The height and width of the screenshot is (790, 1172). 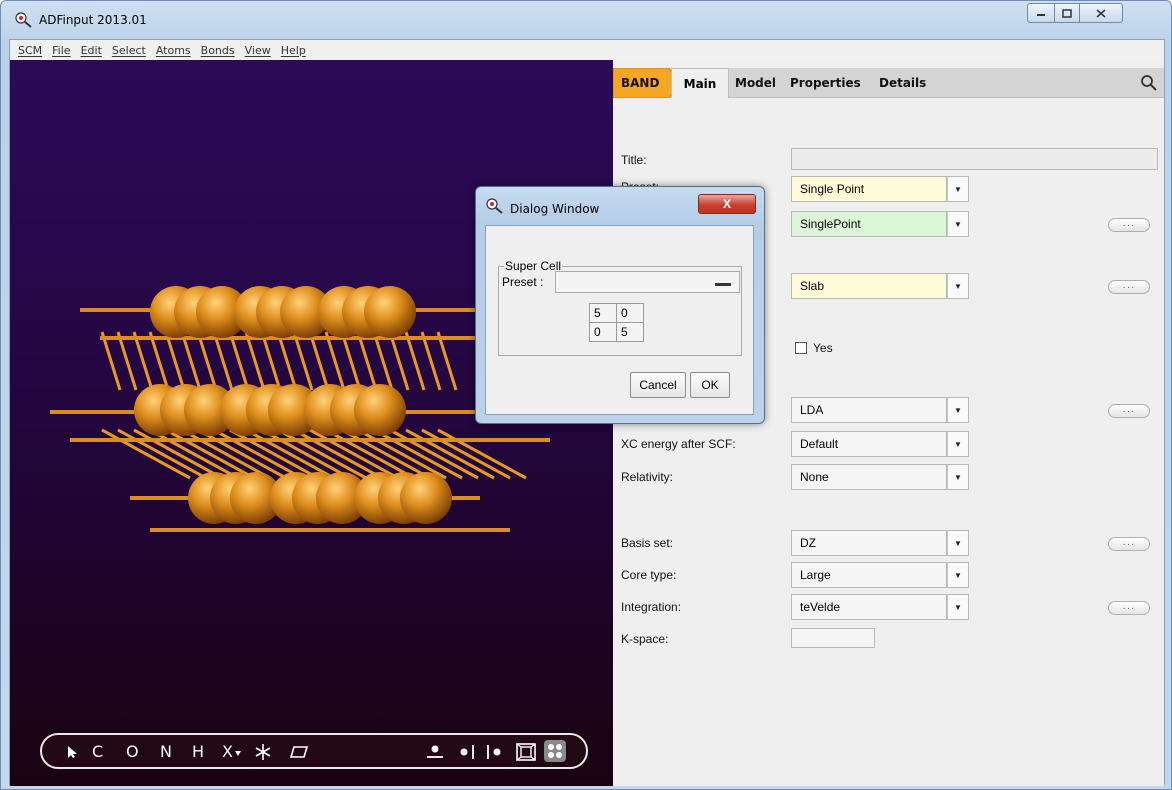 I want to click on super-cell-group: Super Cell Preset : 5 0 0 5, so click(x=620, y=307).